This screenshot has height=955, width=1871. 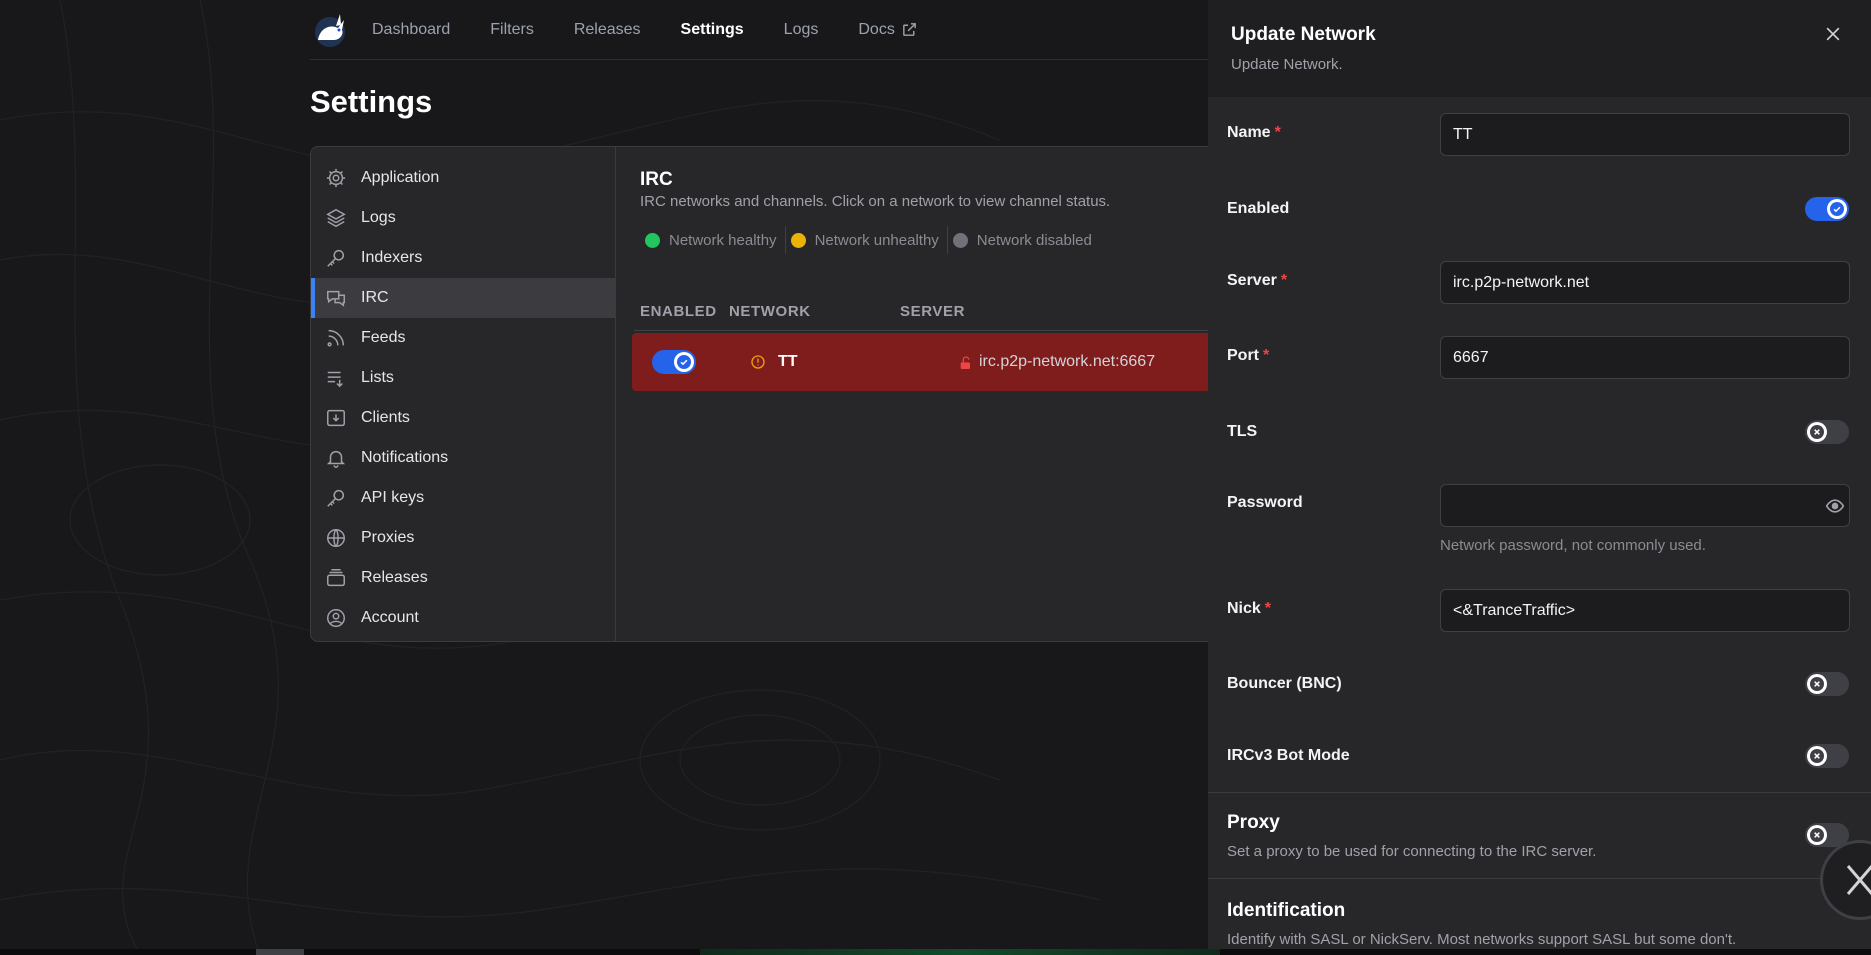 I want to click on sidebar-item-api-keys: API keys, so click(x=463, y=498).